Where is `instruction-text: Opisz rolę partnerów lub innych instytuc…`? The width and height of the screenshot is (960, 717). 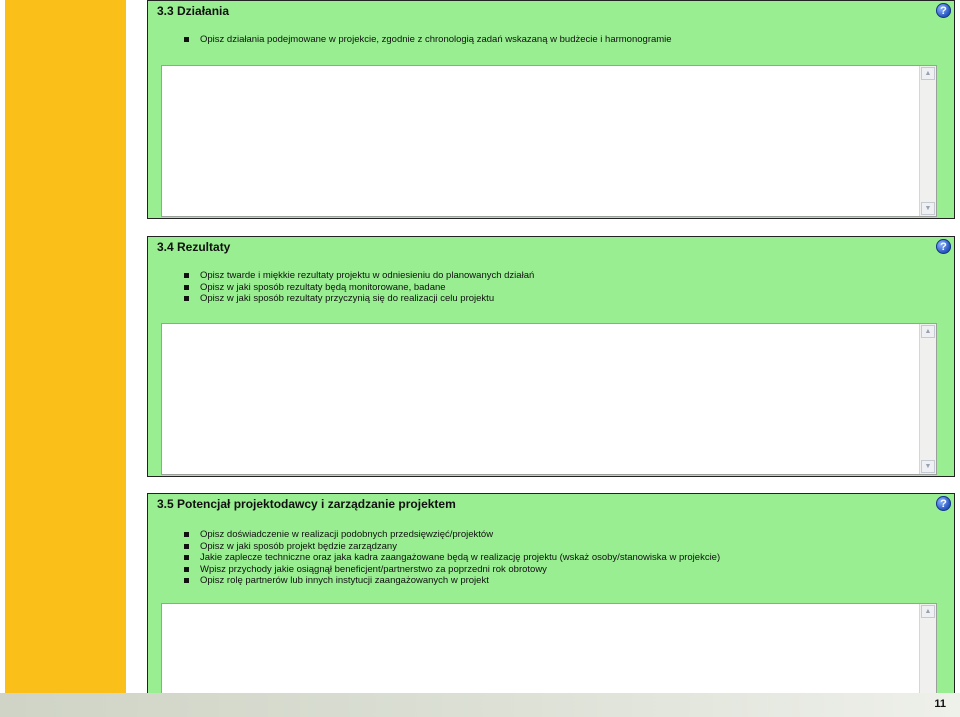
instruction-text: Opisz rolę partnerów lub innych instytuc… is located at coordinates (344, 580).